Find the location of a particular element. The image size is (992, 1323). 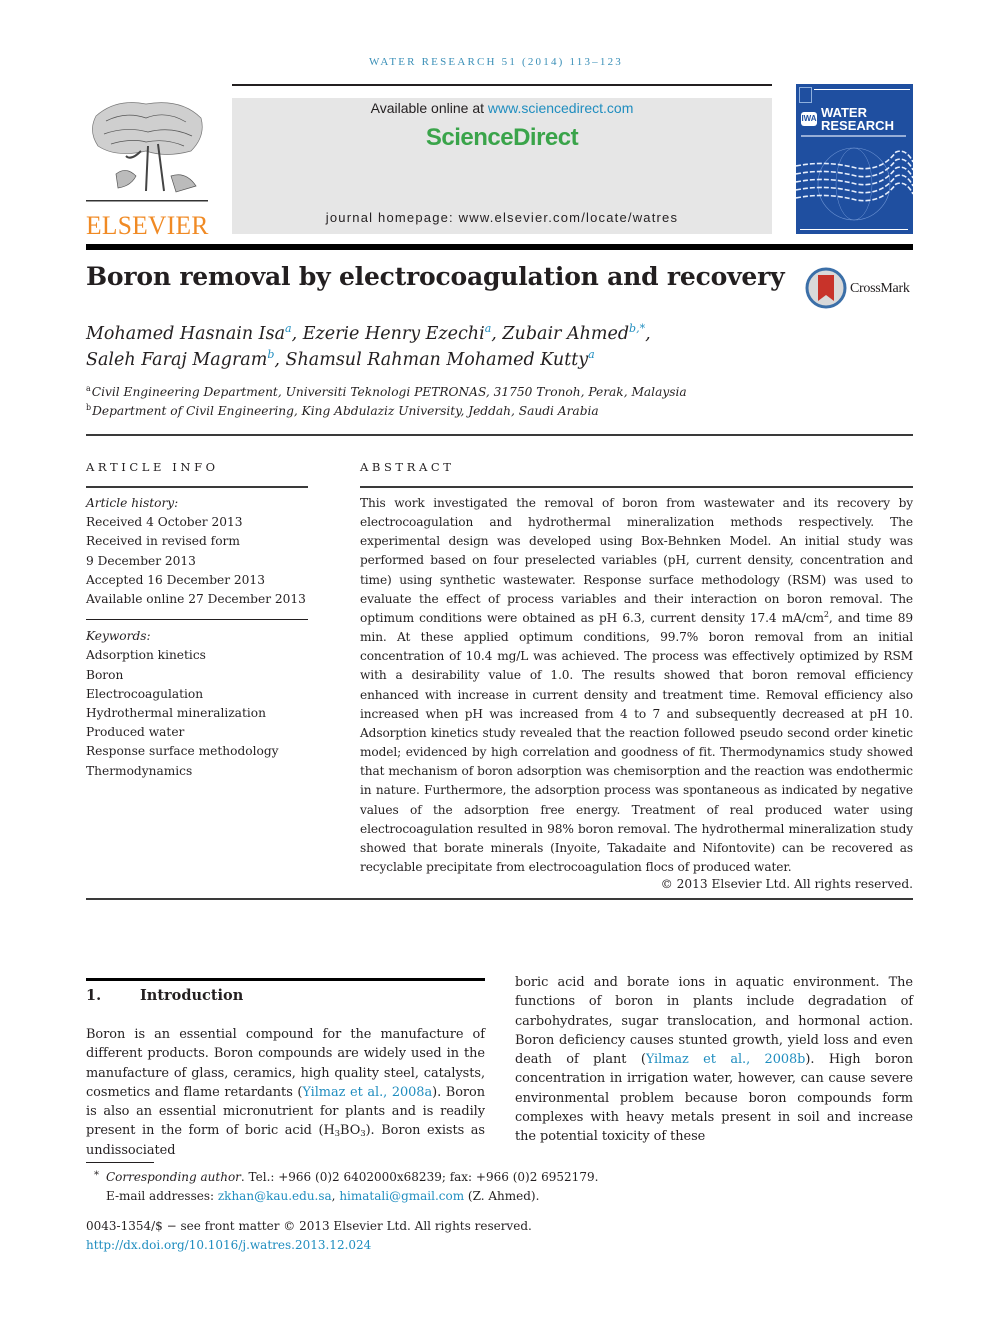

cover-strip is located at coordinates (862, 89).